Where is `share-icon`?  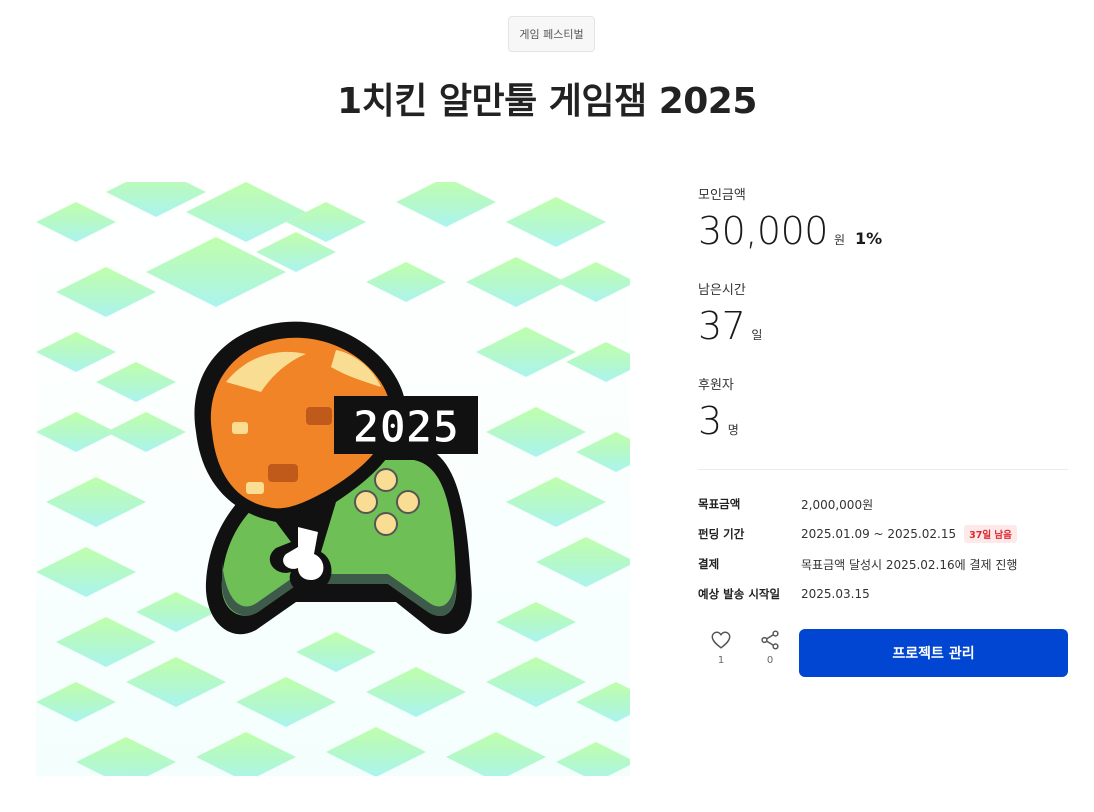 share-icon is located at coordinates (770, 640).